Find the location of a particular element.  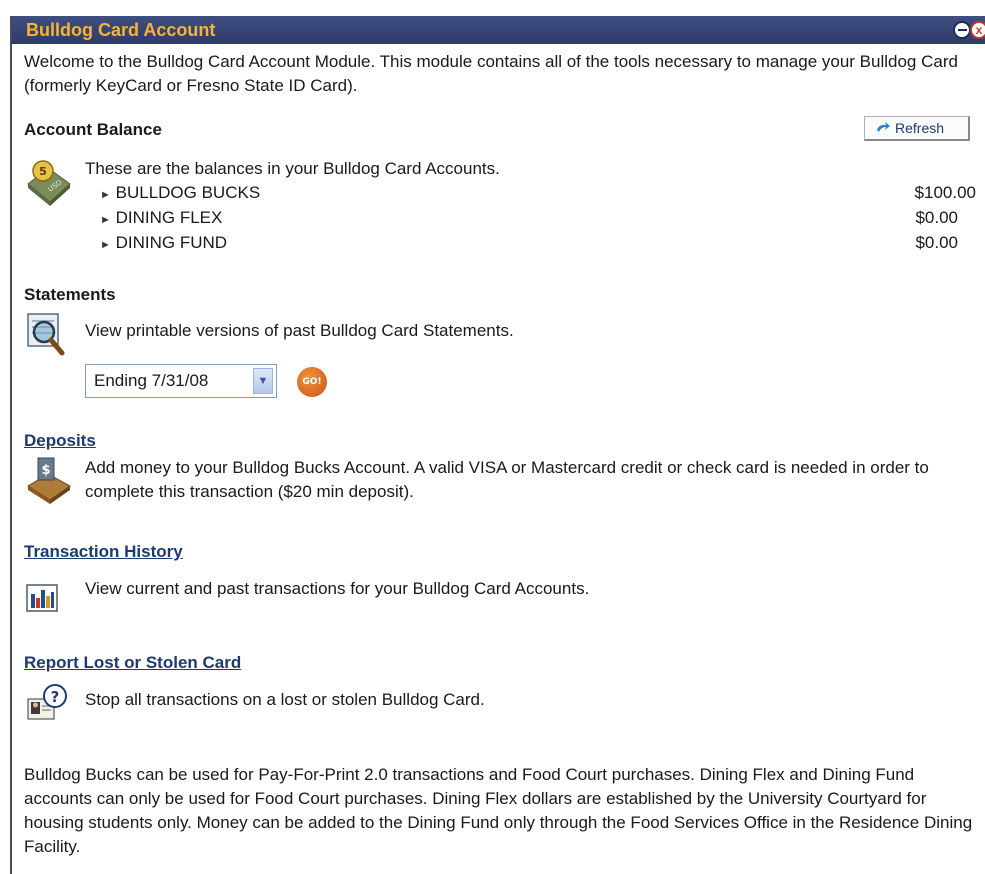

transaction-history-link: Transaction History is located at coordinates (103, 552).